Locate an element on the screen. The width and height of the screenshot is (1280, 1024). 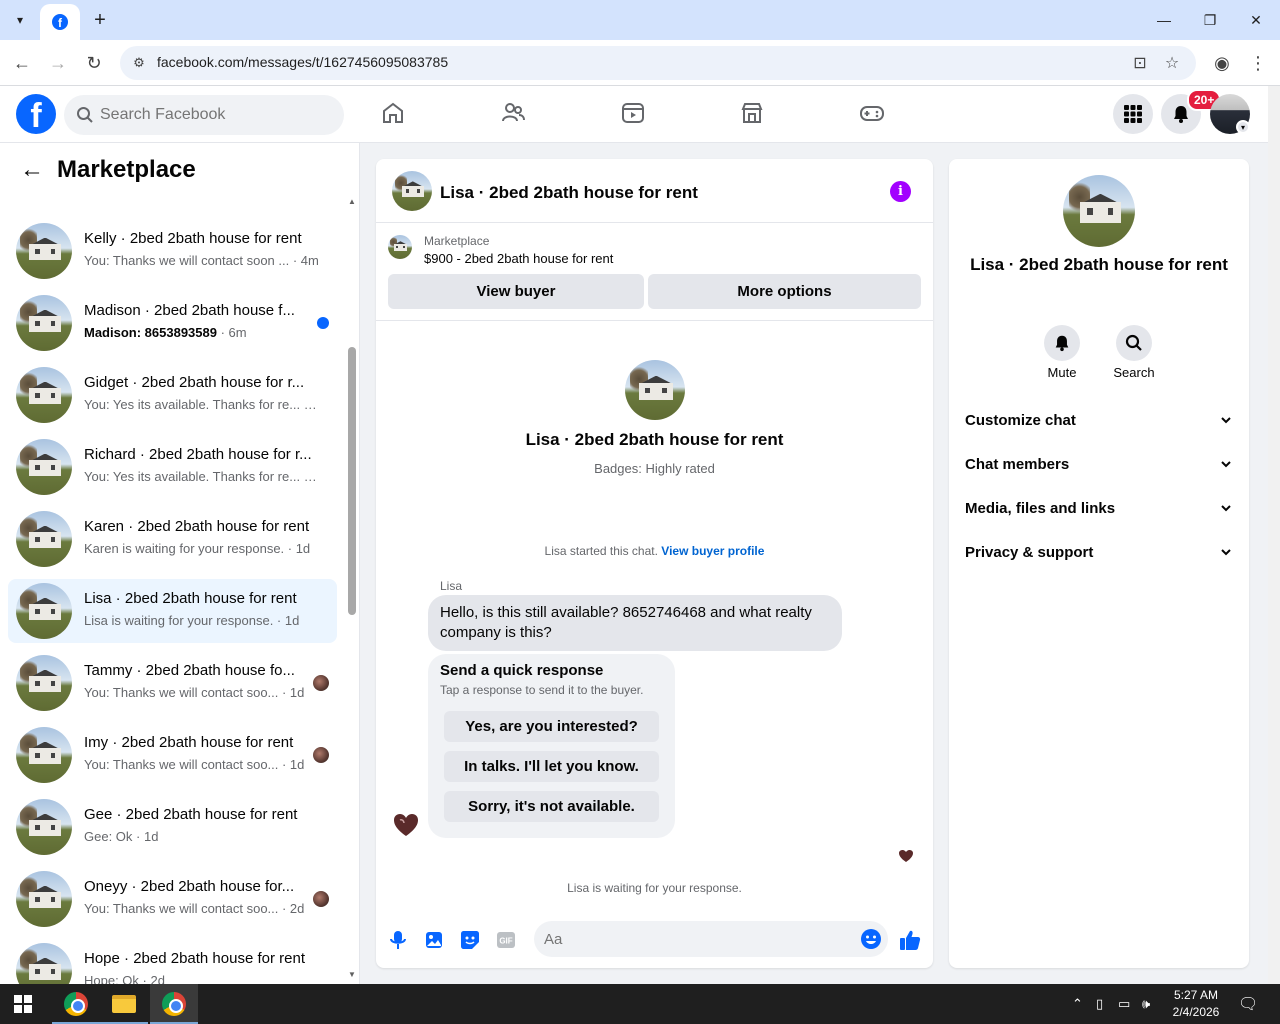
browser-menu-icon: ⋮ is located at coordinates (1258, 63).